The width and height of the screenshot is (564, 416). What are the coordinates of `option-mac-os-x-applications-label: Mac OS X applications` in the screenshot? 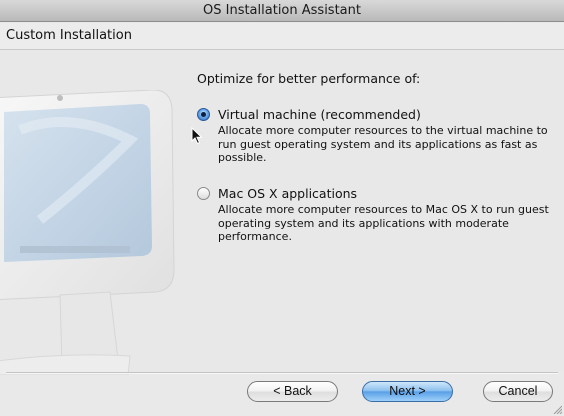 It's located at (287, 193).